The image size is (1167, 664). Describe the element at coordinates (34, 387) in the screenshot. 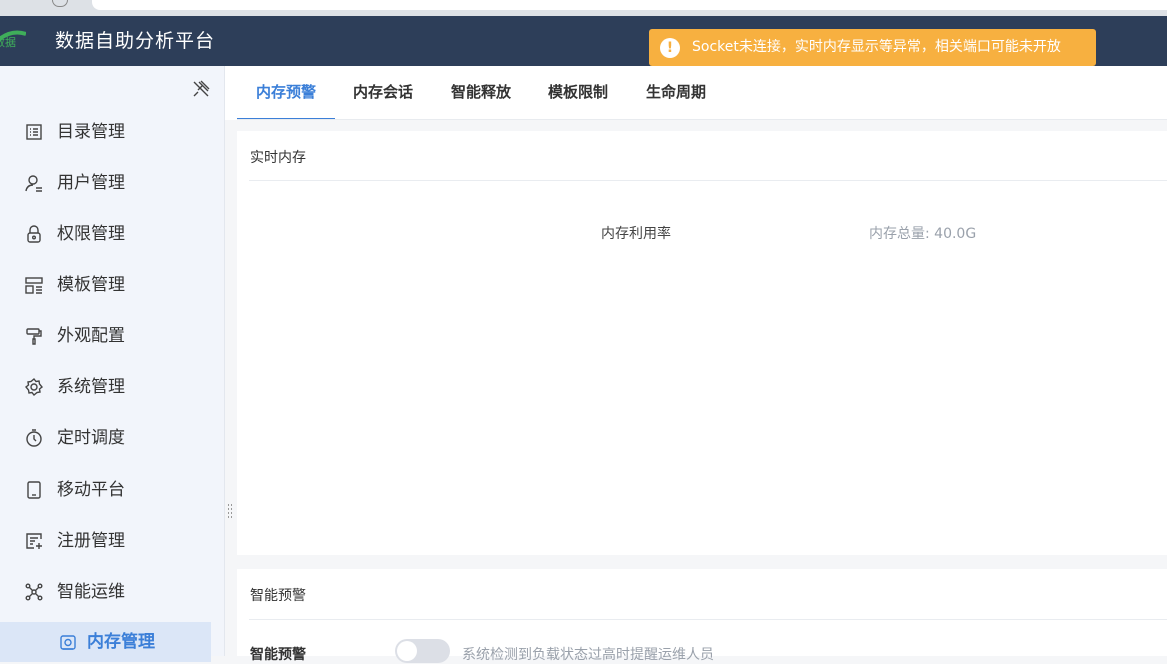

I see `gear-icon` at that location.